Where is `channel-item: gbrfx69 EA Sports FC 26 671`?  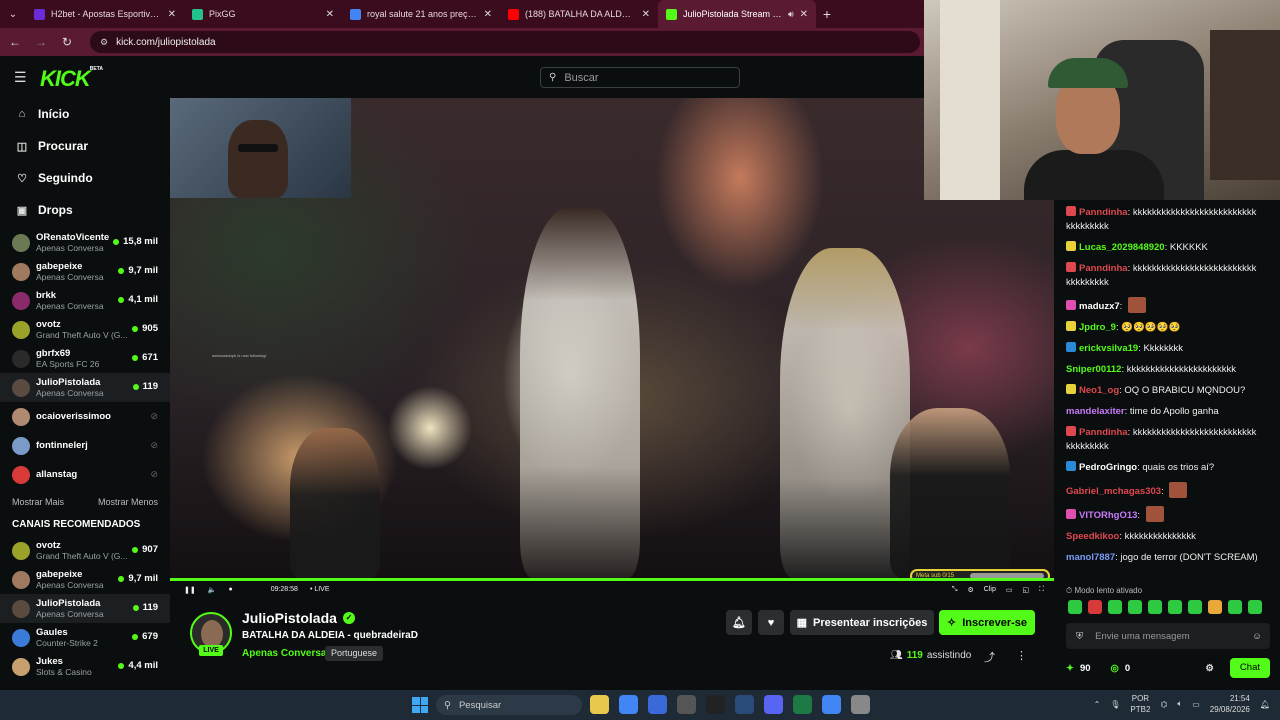 channel-item: gbrfx69 EA Sports FC 26 671 is located at coordinates (85, 358).